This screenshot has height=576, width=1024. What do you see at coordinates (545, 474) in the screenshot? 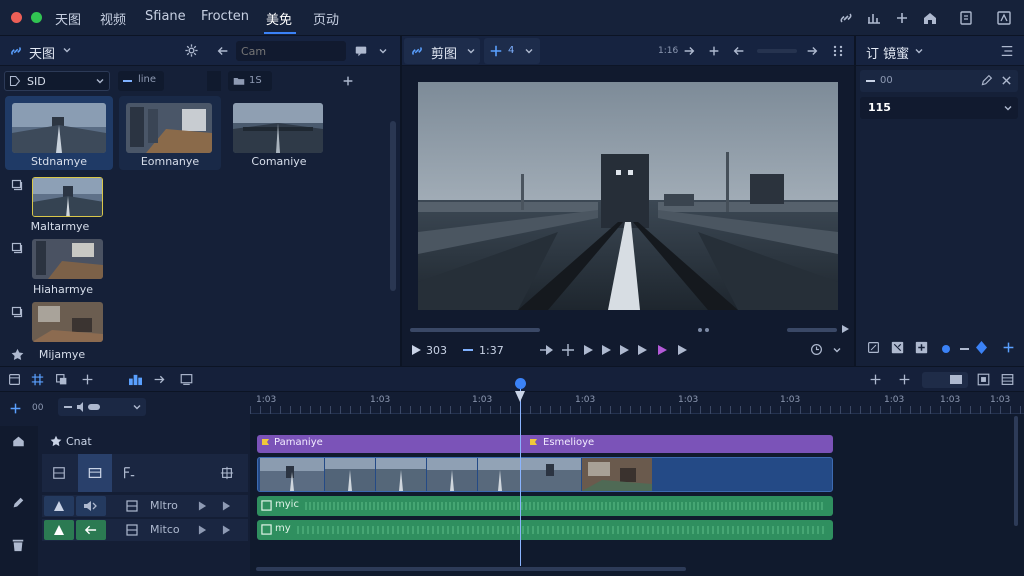
I see `video-clip` at bounding box center [545, 474].